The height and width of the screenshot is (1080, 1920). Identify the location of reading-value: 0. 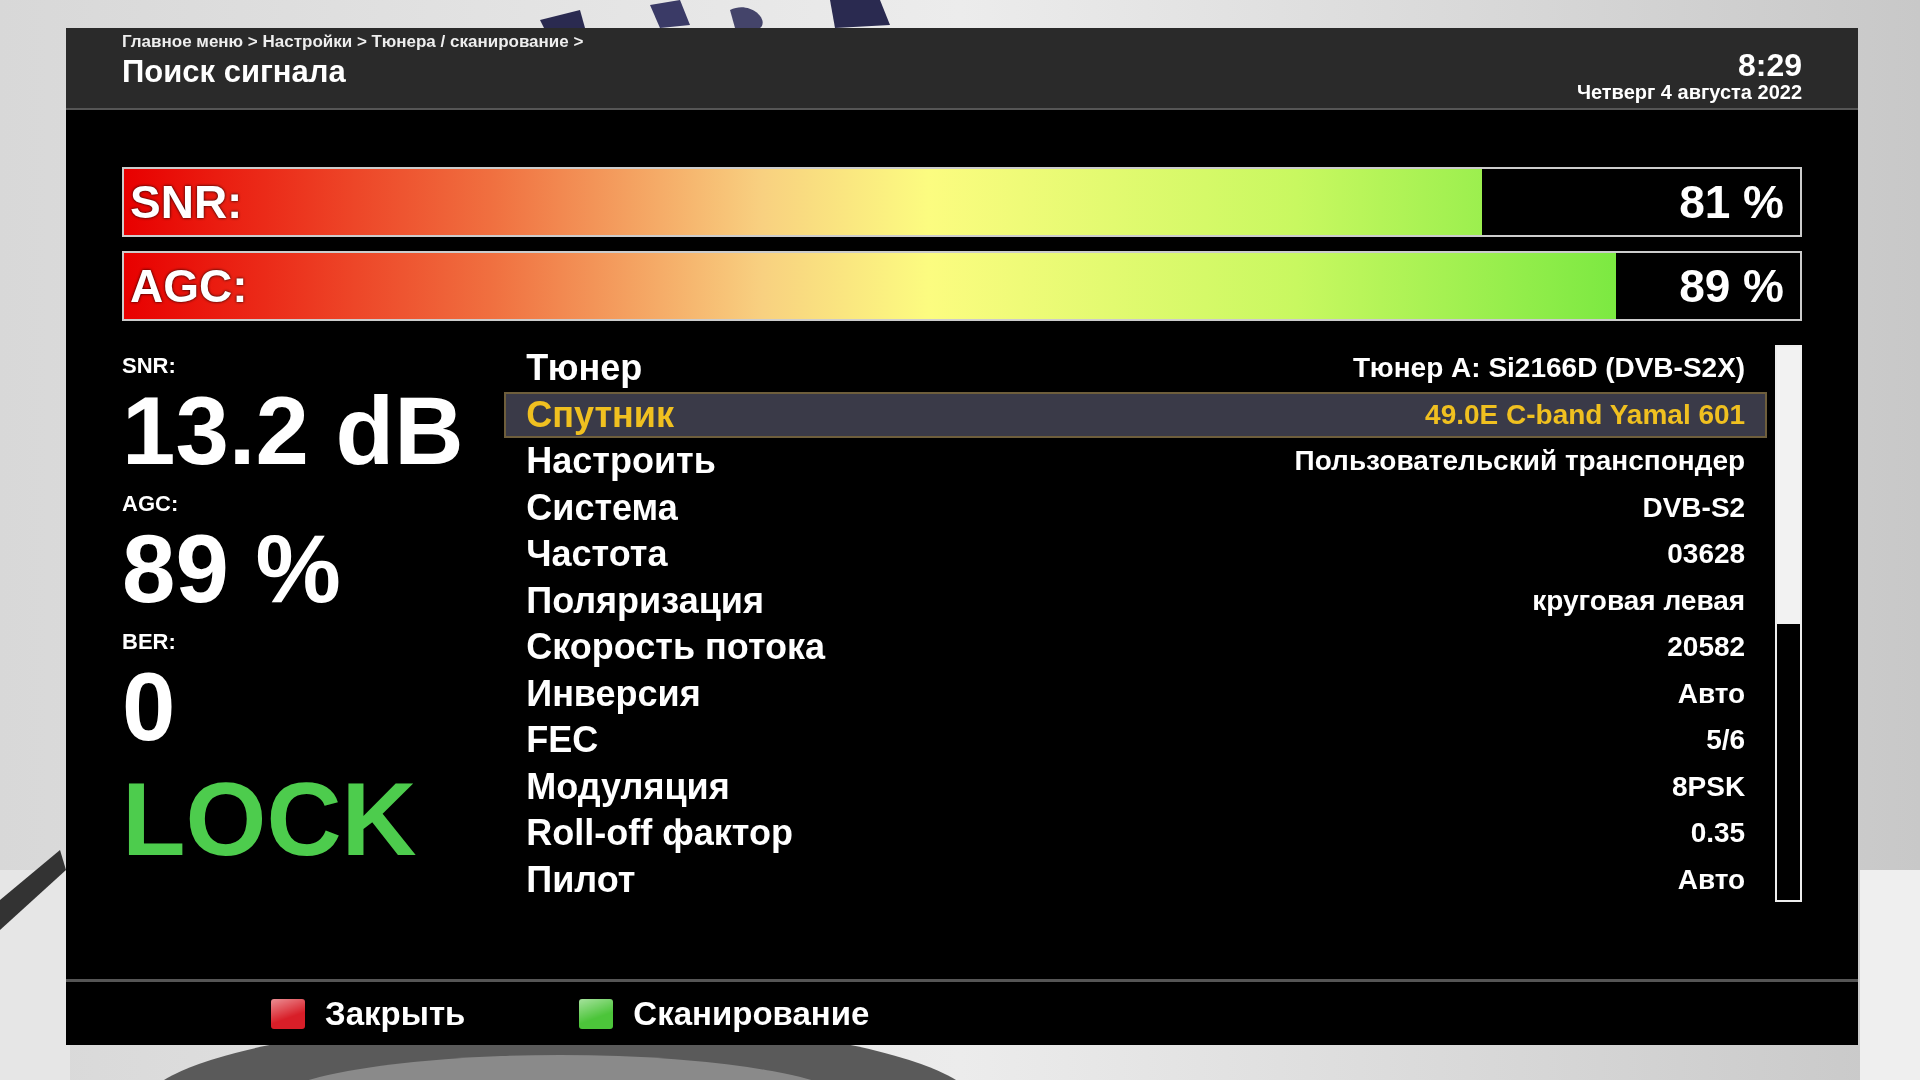
(149, 707).